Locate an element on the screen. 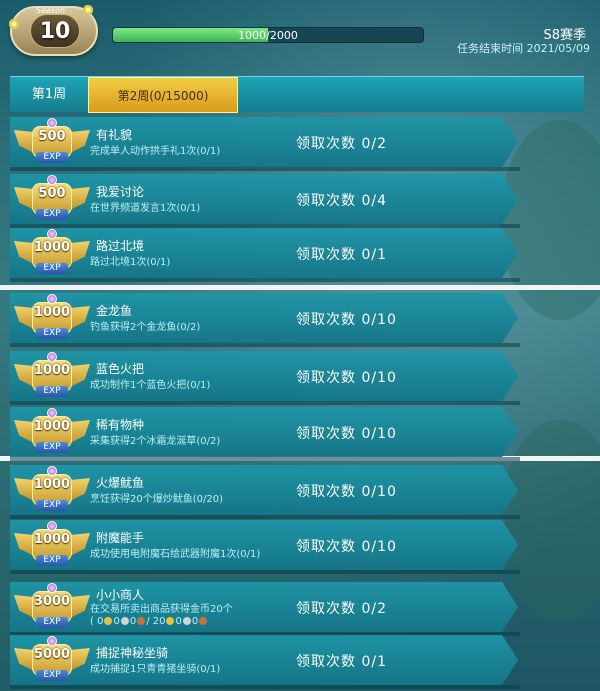 This screenshot has height=691, width=600. week-tabs: 第1周 第2周(0/15000) is located at coordinates (297, 94).